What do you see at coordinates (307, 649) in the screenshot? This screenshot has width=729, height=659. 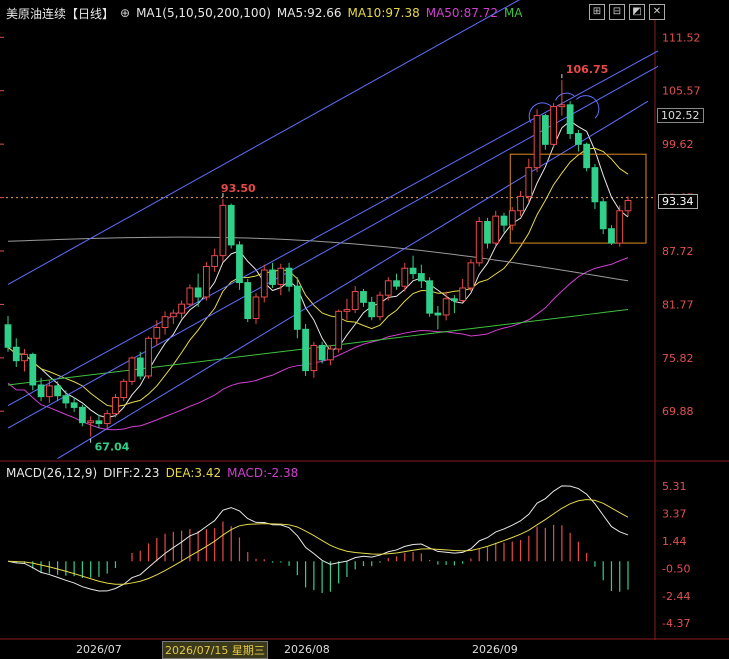 I see `x-label-aug: 2026/08` at bounding box center [307, 649].